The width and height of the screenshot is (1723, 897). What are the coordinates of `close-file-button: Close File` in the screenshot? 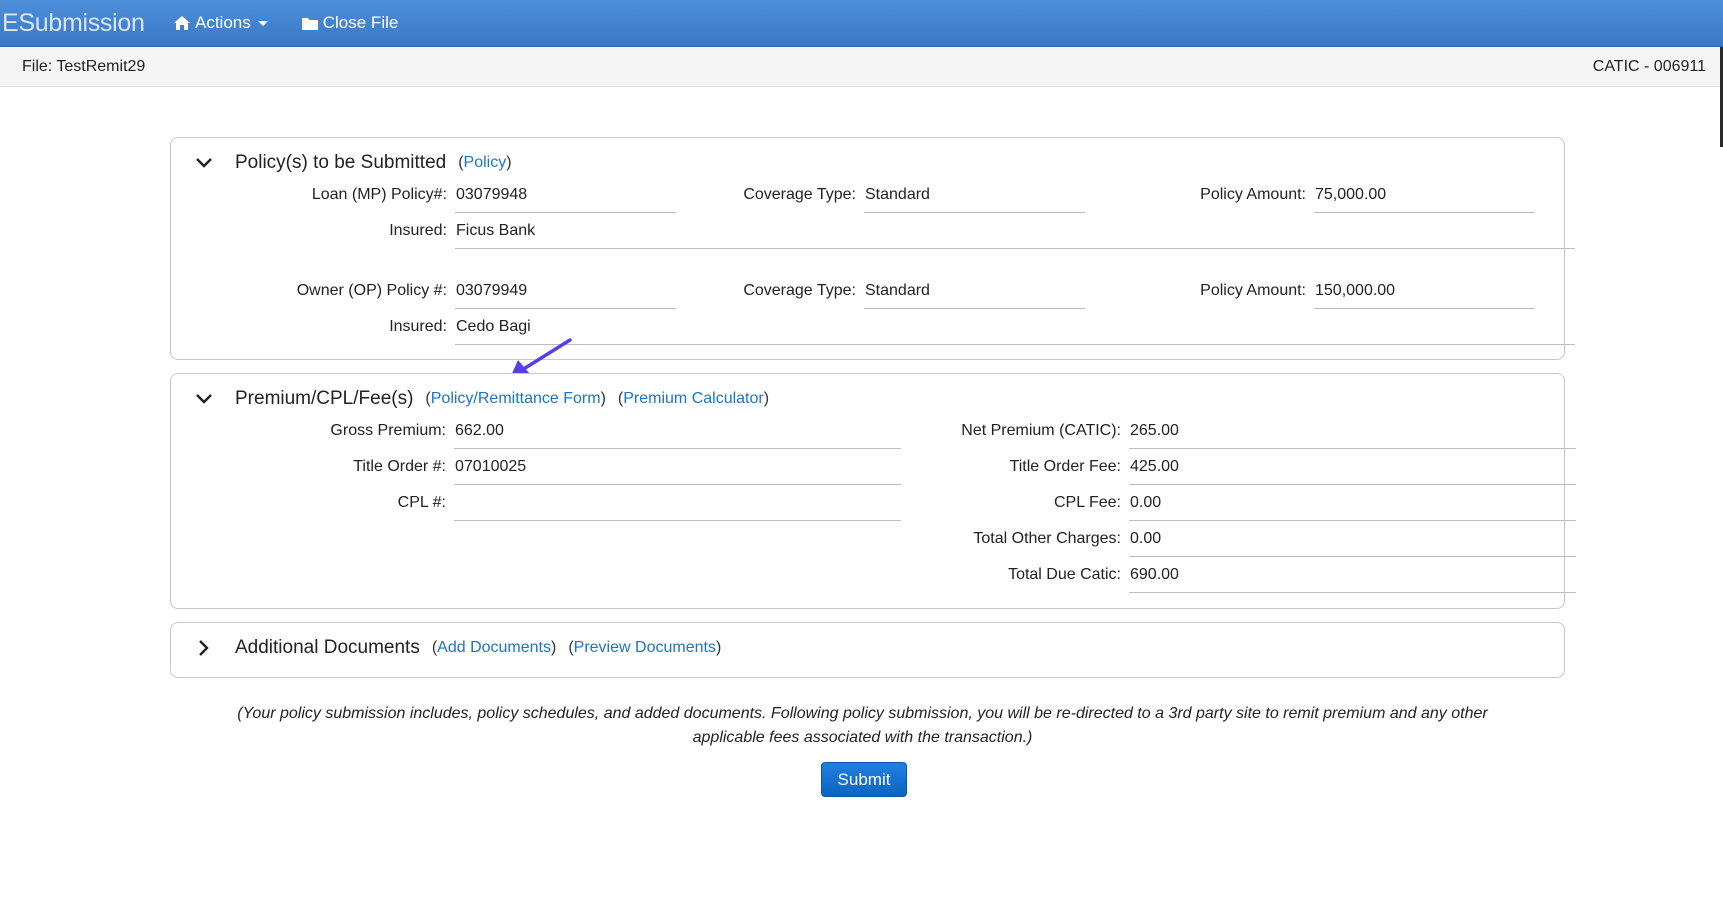 It's located at (350, 23).